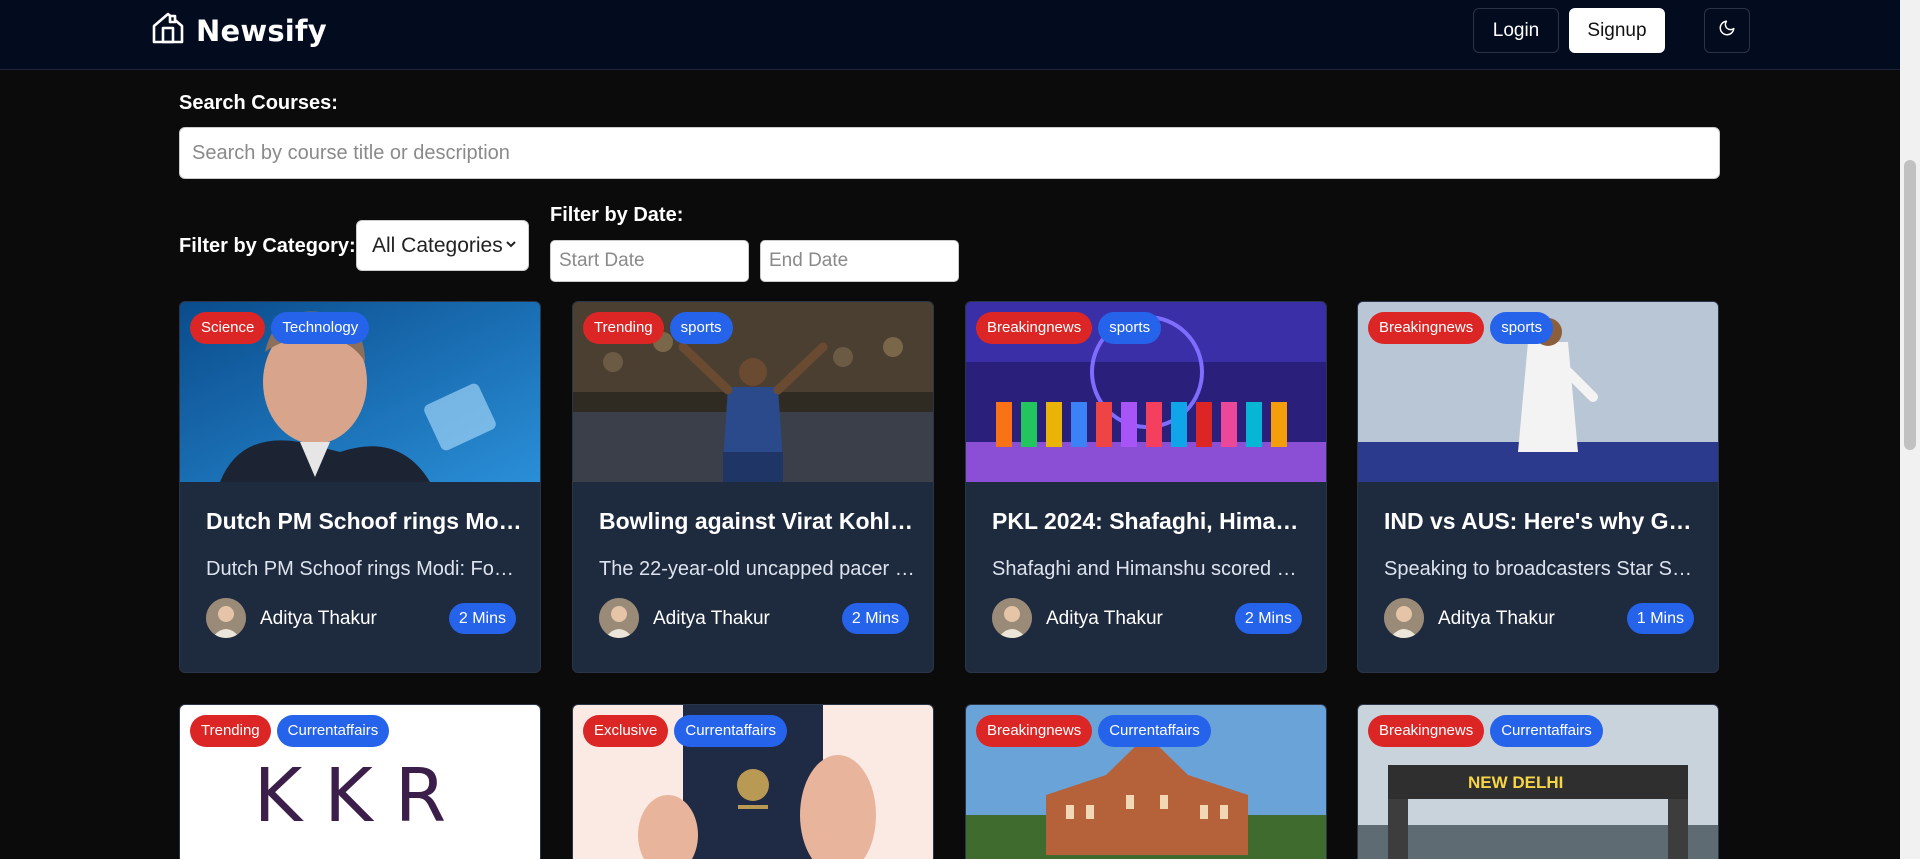 The width and height of the screenshot is (1920, 859). Describe the element at coordinates (1146, 781) in the screenshot. I see `news-card: Breakingnews Currentaffairs` at that location.